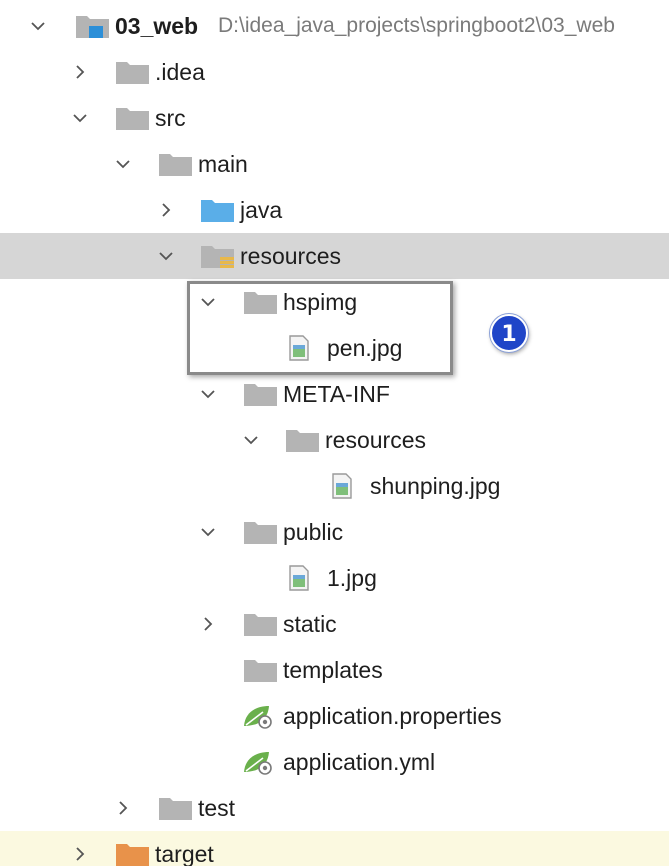  What do you see at coordinates (334, 72) in the screenshot?
I see `tree-row-idea: .idea` at bounding box center [334, 72].